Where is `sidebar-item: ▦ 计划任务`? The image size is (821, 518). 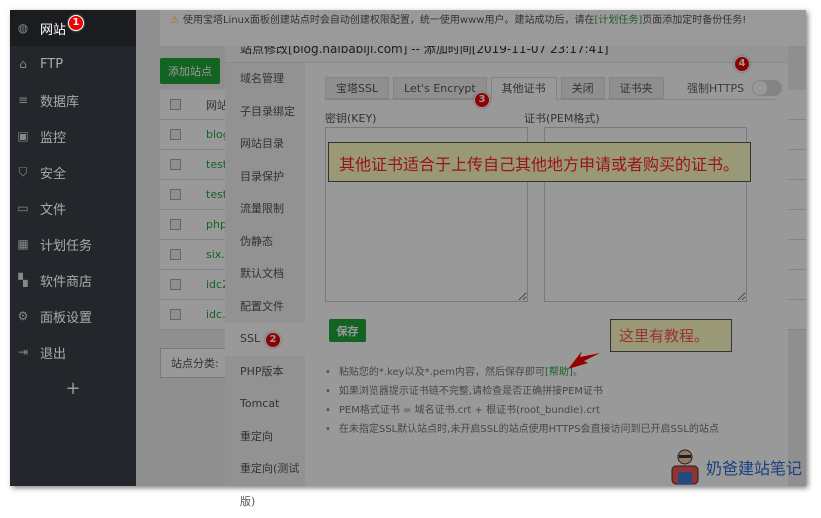
sidebar-item: ▦ 计划任务 is located at coordinates (73, 244).